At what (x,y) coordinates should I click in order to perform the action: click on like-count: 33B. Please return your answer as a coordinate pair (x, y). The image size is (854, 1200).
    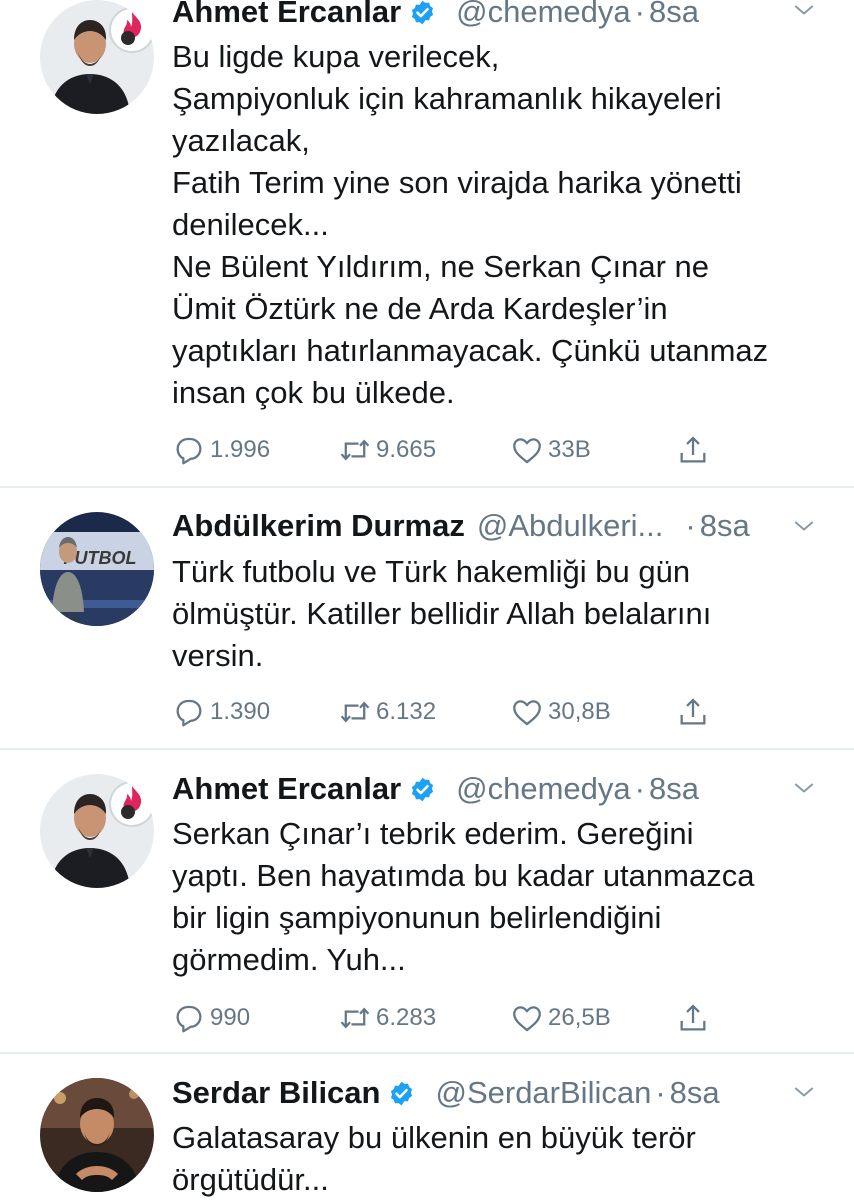
    Looking at the image, I should click on (569, 449).